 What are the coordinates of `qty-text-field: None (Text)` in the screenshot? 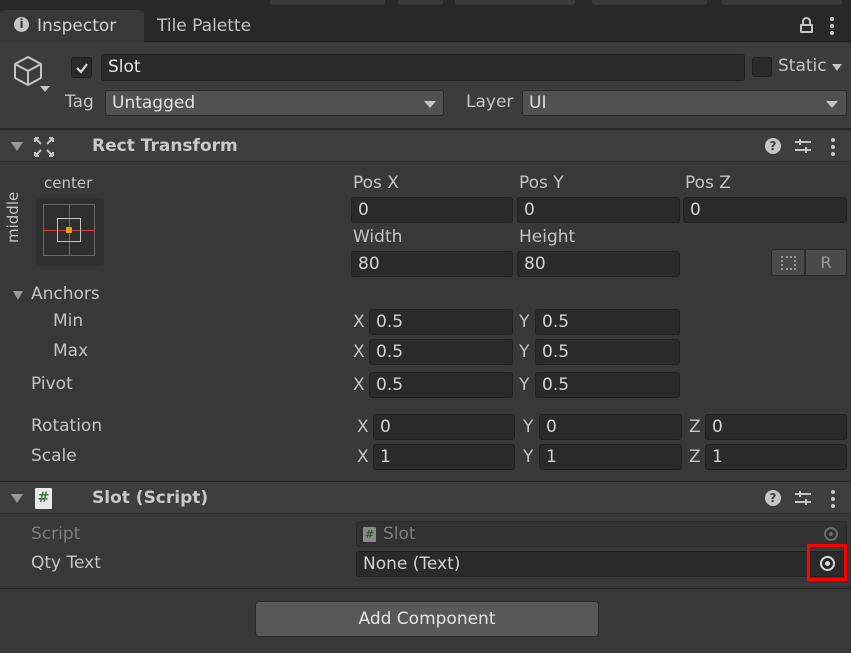 It's located at (601, 564).